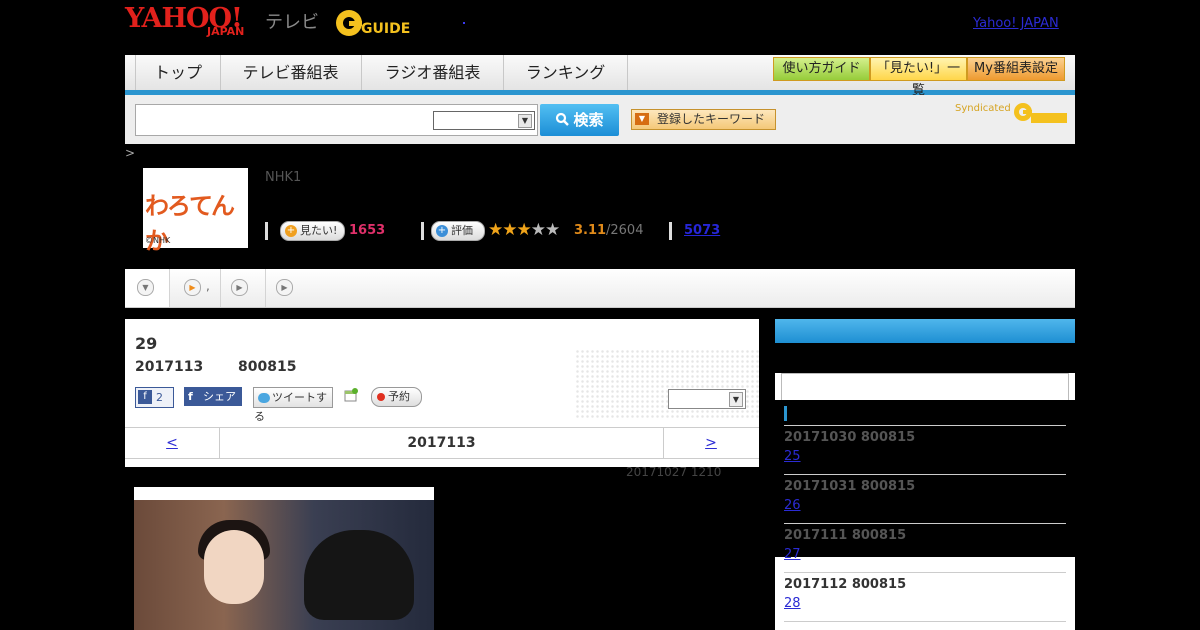 The width and height of the screenshot is (1200, 630). What do you see at coordinates (154, 397) in the screenshot?
I see `facebook-like-button: f2` at bounding box center [154, 397].